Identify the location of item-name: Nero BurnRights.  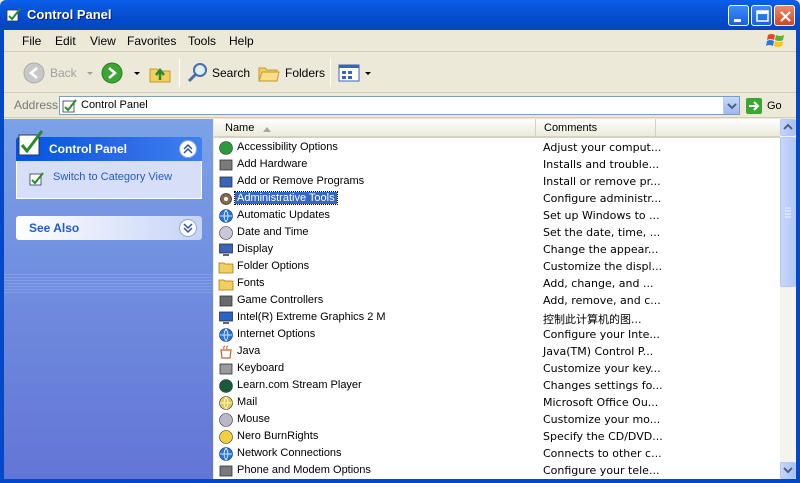
(278, 436).